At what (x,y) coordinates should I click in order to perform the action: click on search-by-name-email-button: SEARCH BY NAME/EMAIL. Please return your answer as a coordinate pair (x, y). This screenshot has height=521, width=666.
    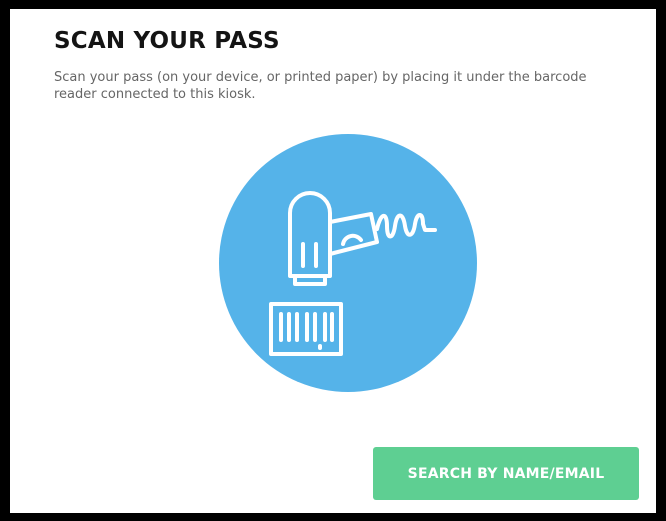
    Looking at the image, I should click on (506, 473).